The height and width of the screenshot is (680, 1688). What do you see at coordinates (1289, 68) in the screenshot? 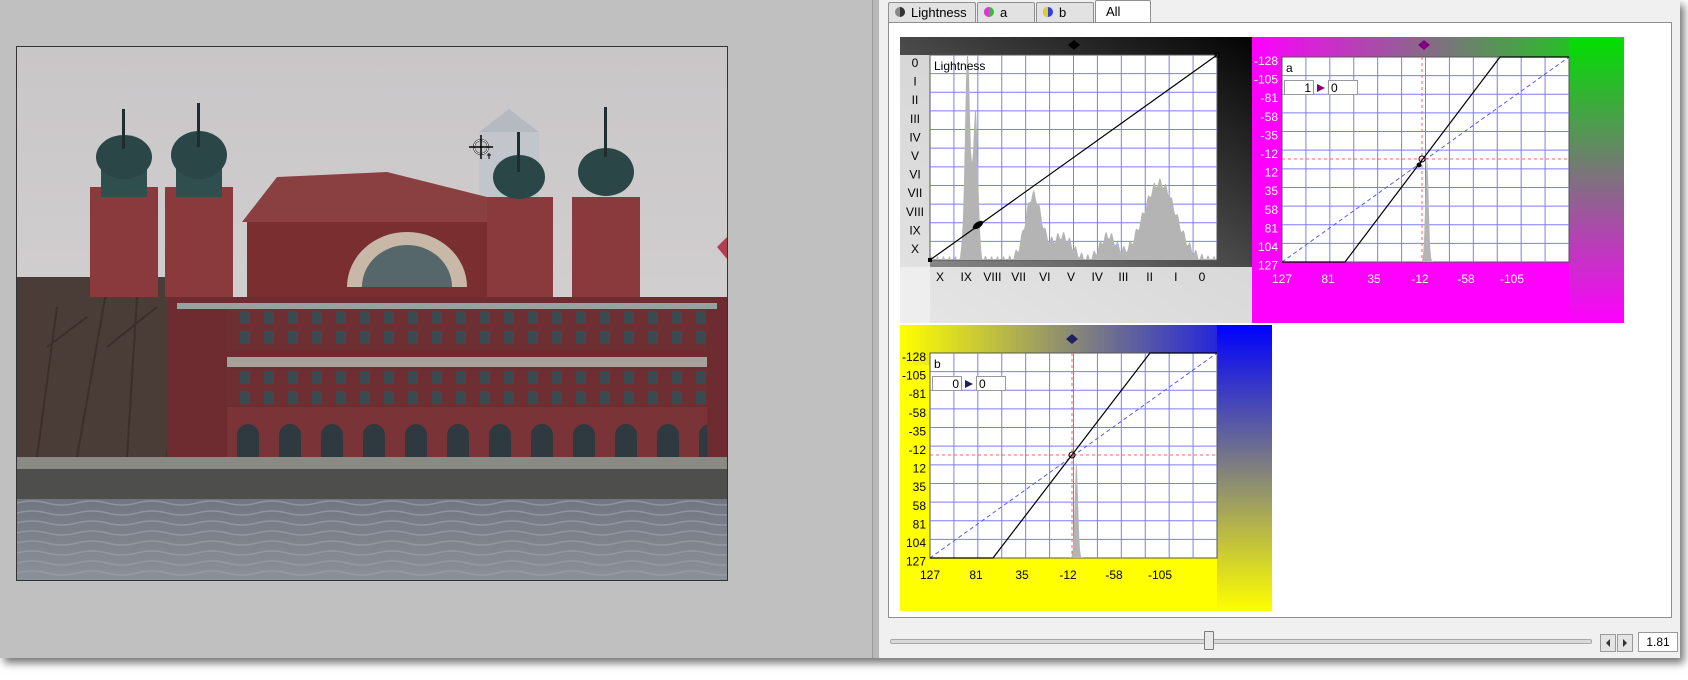
I see `a-label: a` at bounding box center [1289, 68].